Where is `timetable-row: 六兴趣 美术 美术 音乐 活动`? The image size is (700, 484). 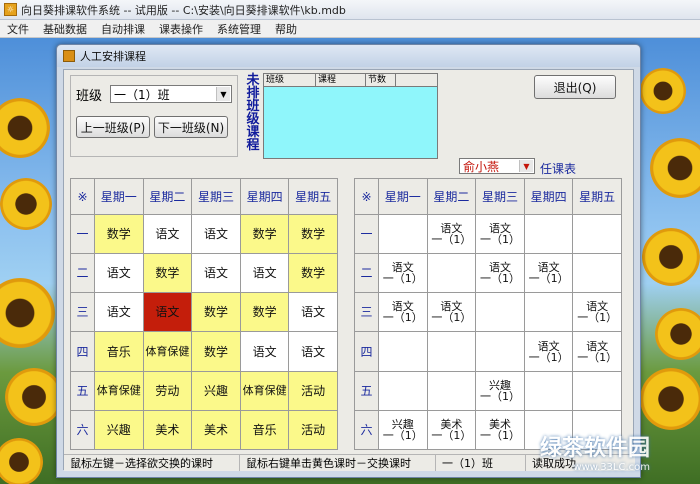 timetable-row: 六兴趣 美术 美术 音乐 活动 is located at coordinates (204, 430).